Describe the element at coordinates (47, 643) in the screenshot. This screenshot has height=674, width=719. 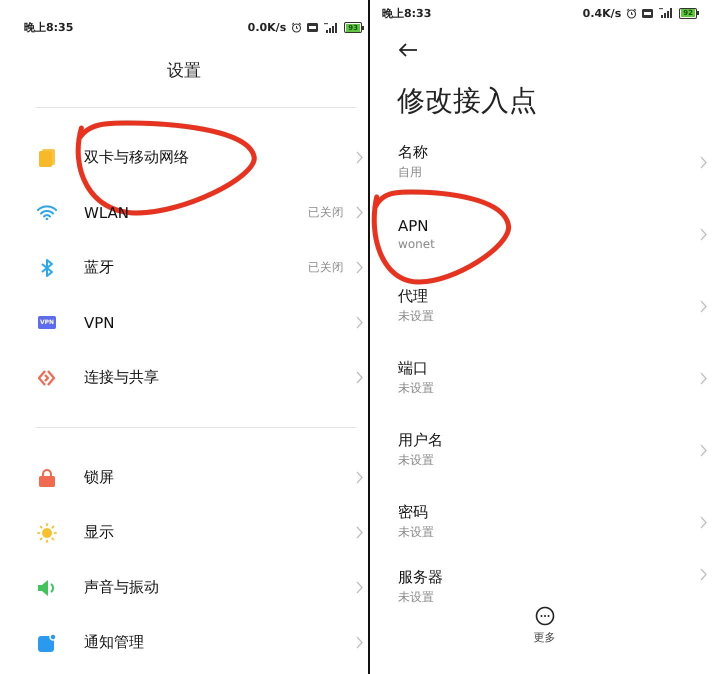
I see `notification-icon` at that location.